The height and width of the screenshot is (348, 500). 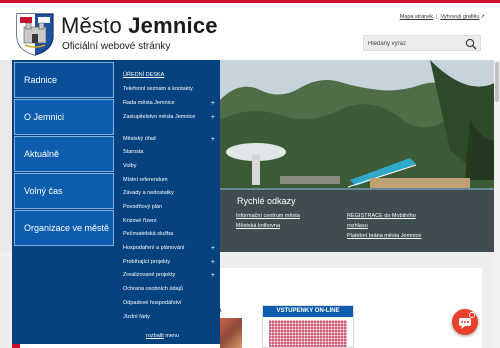 I want to click on submenu-item: Krizové řízení, so click(x=169, y=221).